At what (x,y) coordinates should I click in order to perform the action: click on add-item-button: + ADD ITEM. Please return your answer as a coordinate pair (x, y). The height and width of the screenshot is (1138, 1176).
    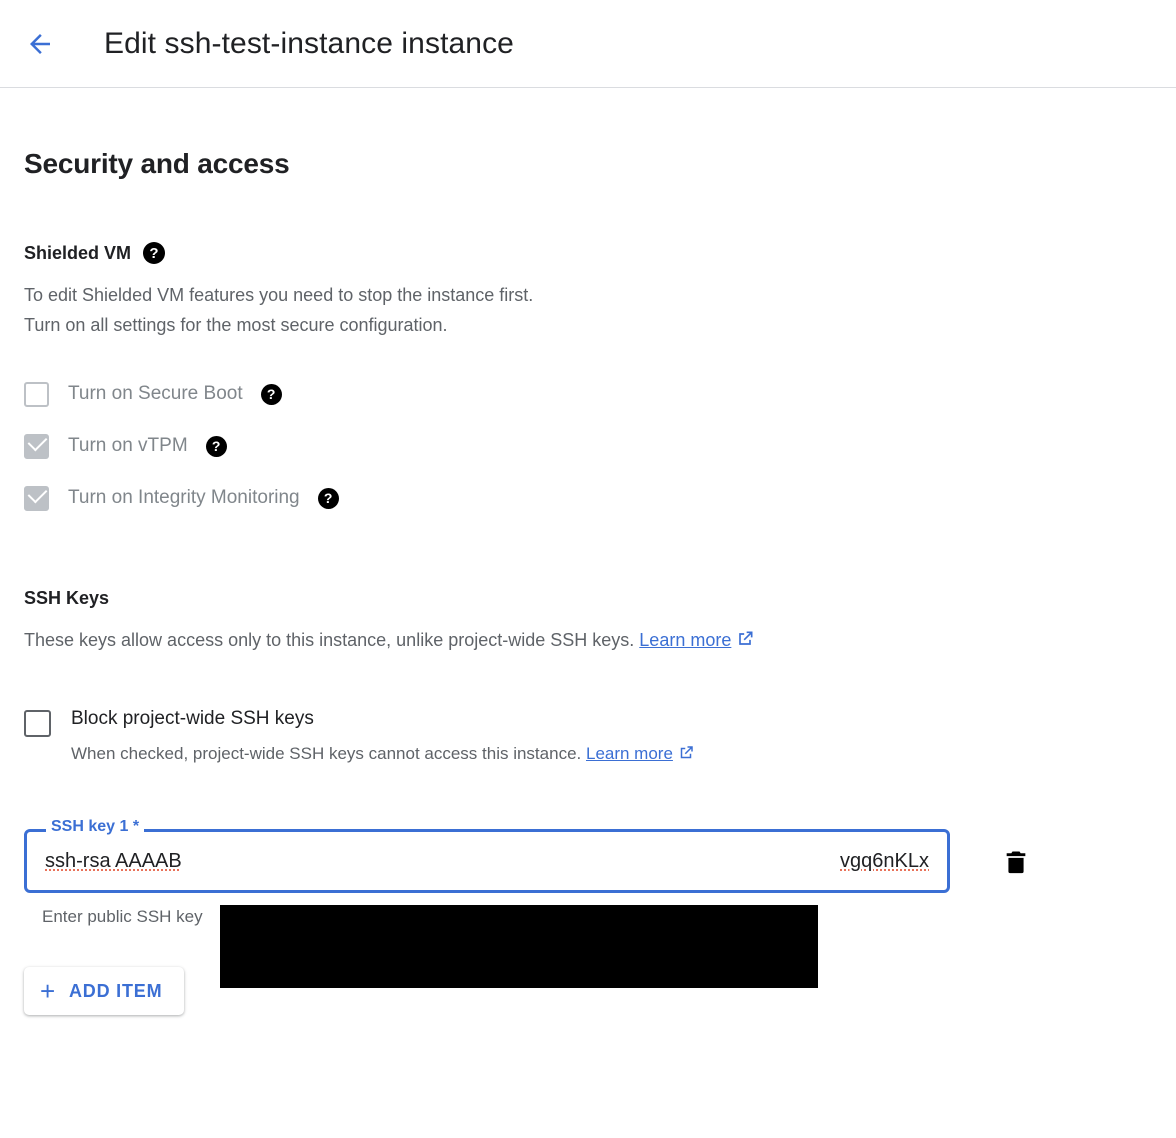
    Looking at the image, I should click on (104, 991).